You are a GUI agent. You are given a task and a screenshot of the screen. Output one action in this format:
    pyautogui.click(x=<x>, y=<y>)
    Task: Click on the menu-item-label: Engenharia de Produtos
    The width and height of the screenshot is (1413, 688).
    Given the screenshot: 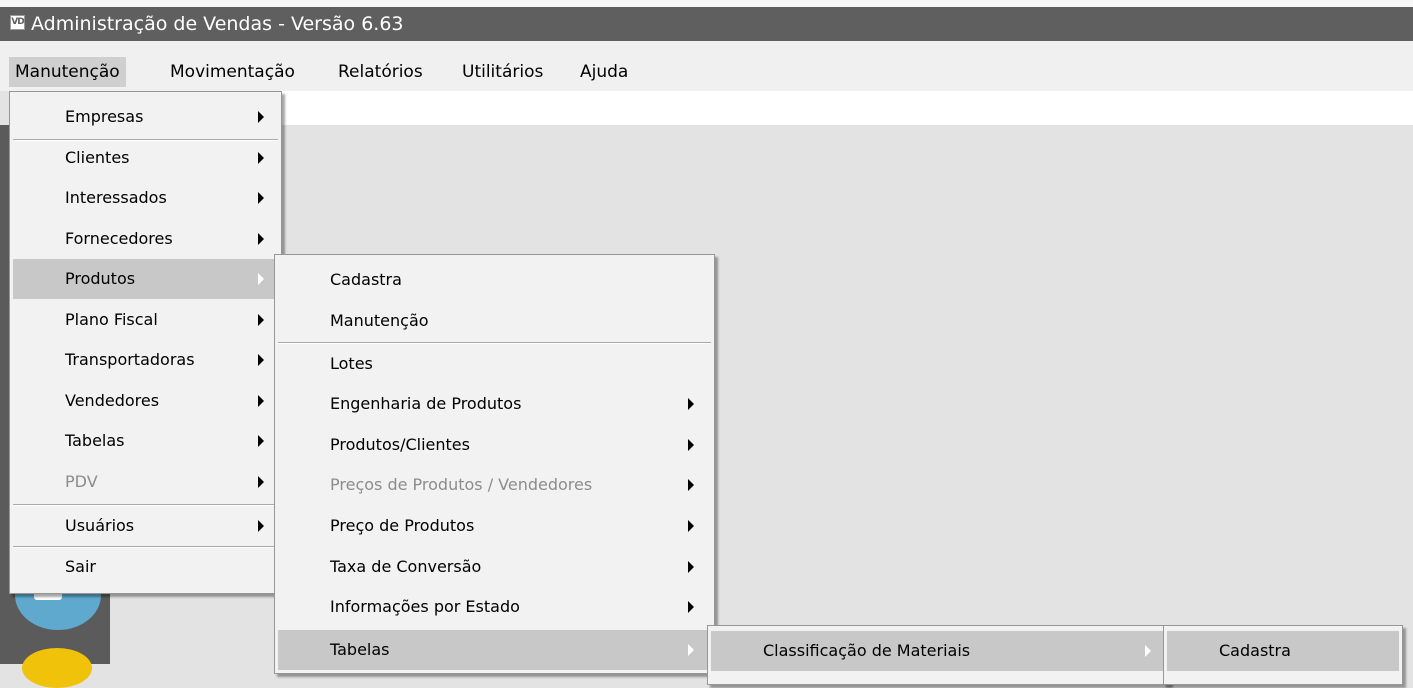 What is the action you would take?
    pyautogui.click(x=426, y=403)
    